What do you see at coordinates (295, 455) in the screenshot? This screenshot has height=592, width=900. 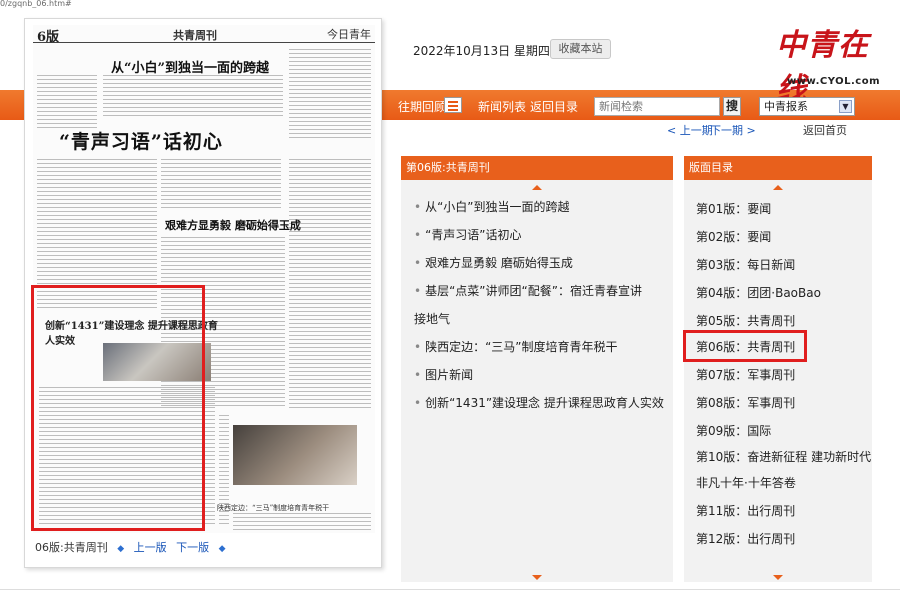 I see `paper-photo` at bounding box center [295, 455].